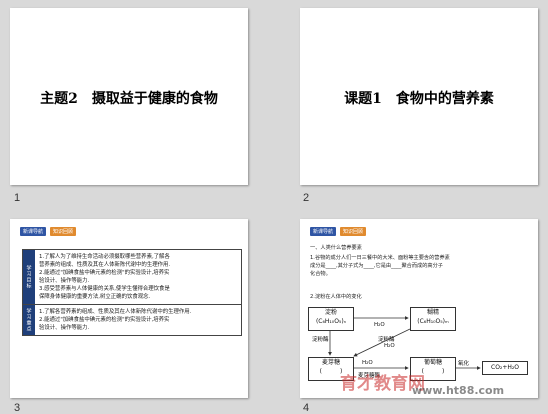 The height and width of the screenshot is (414, 548). What do you see at coordinates (63, 231) in the screenshot?
I see `tab-label: 知识回顾` at bounding box center [63, 231].